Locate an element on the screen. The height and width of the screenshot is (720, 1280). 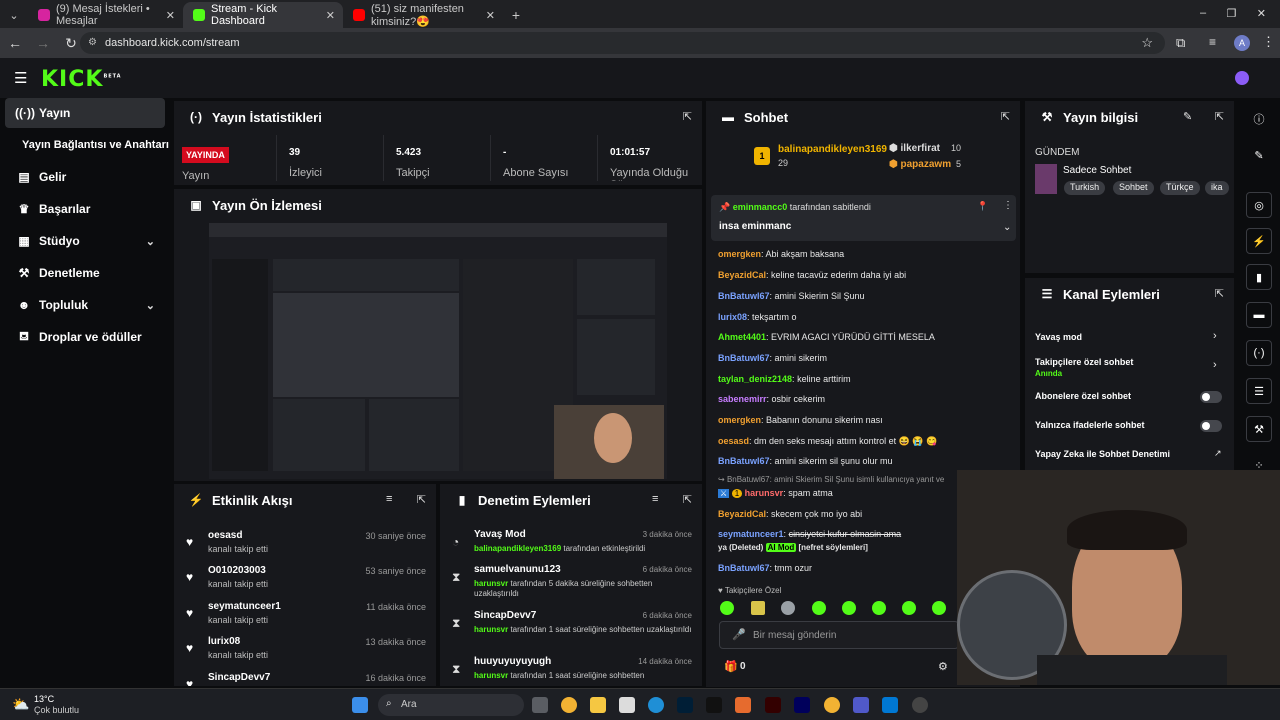
store-icon is located at coordinates (627, 705).